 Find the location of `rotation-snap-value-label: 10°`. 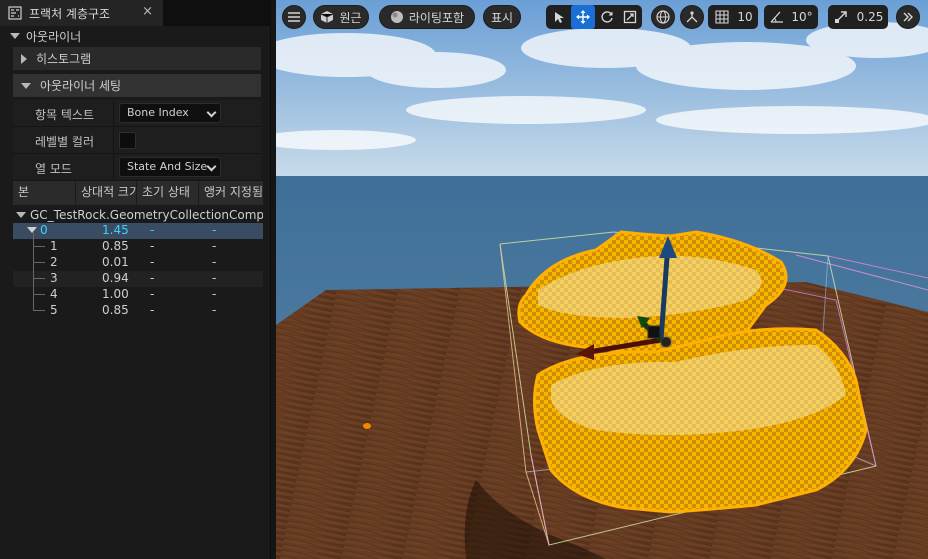

rotation-snap-value-label: 10° is located at coordinates (802, 17).